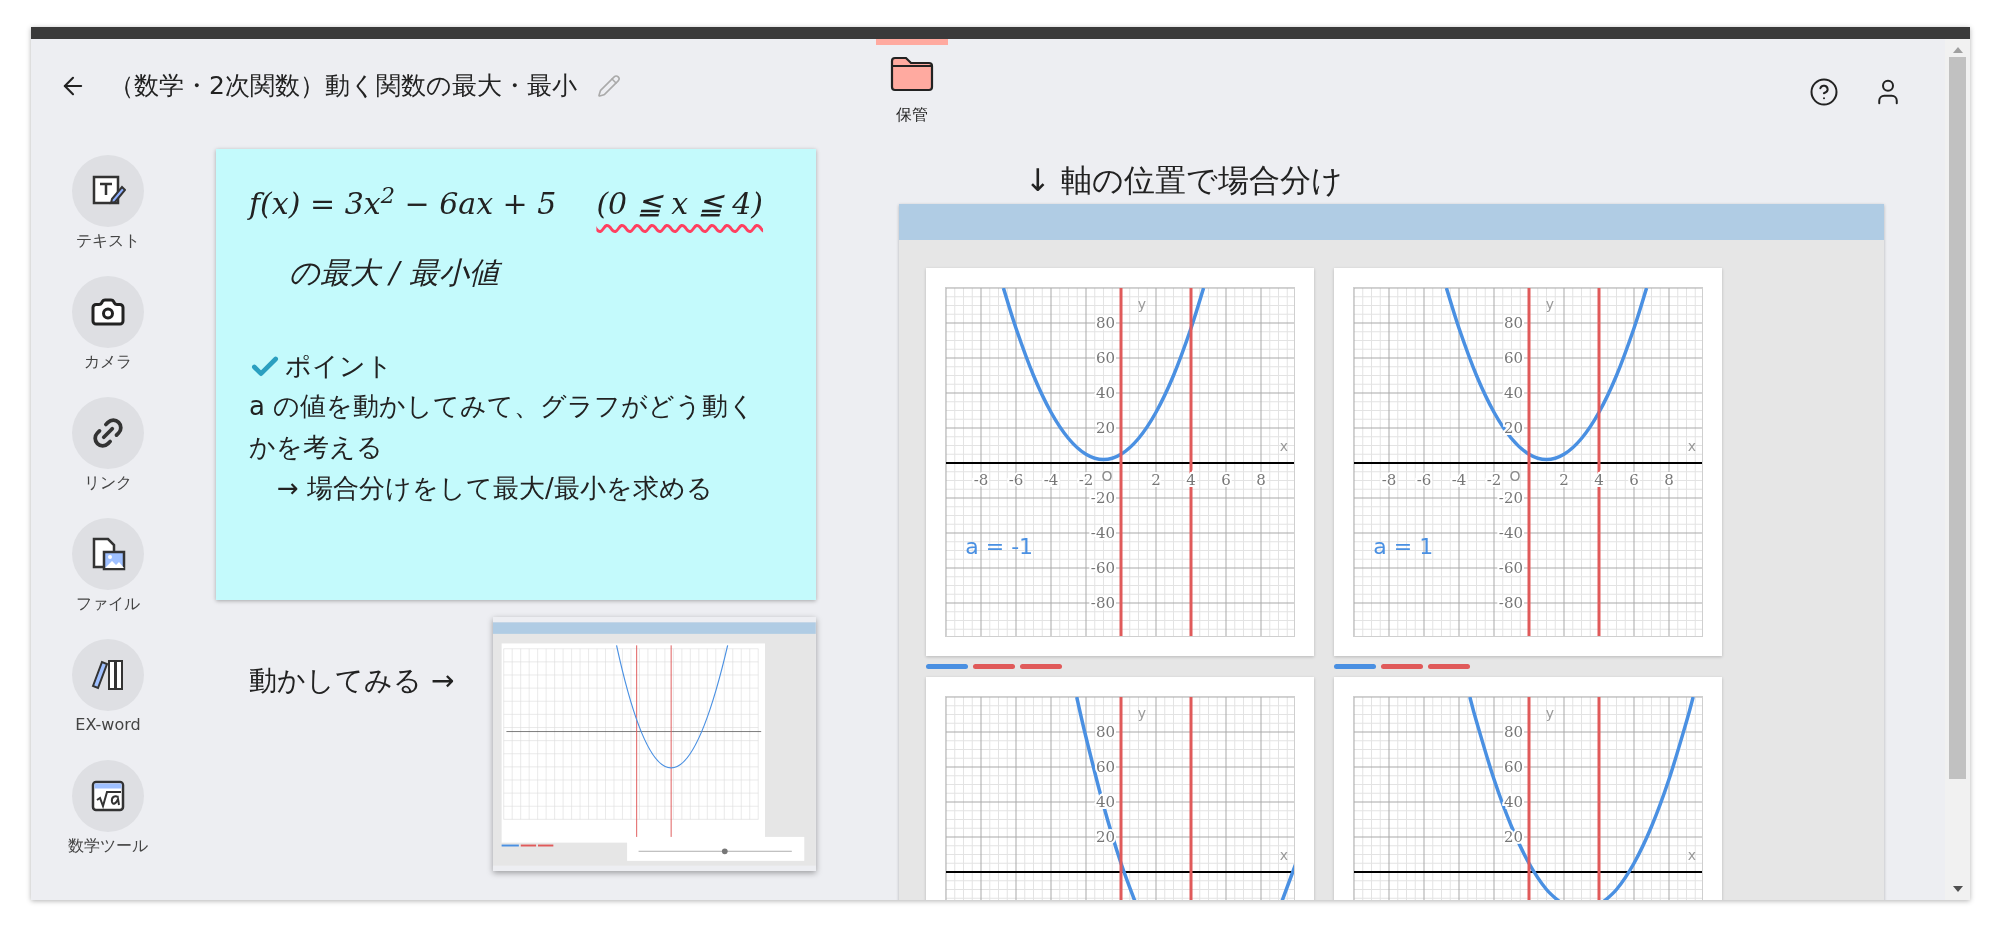 This screenshot has height=935, width=2000. I want to click on parameter-label: a = -1, so click(999, 546).